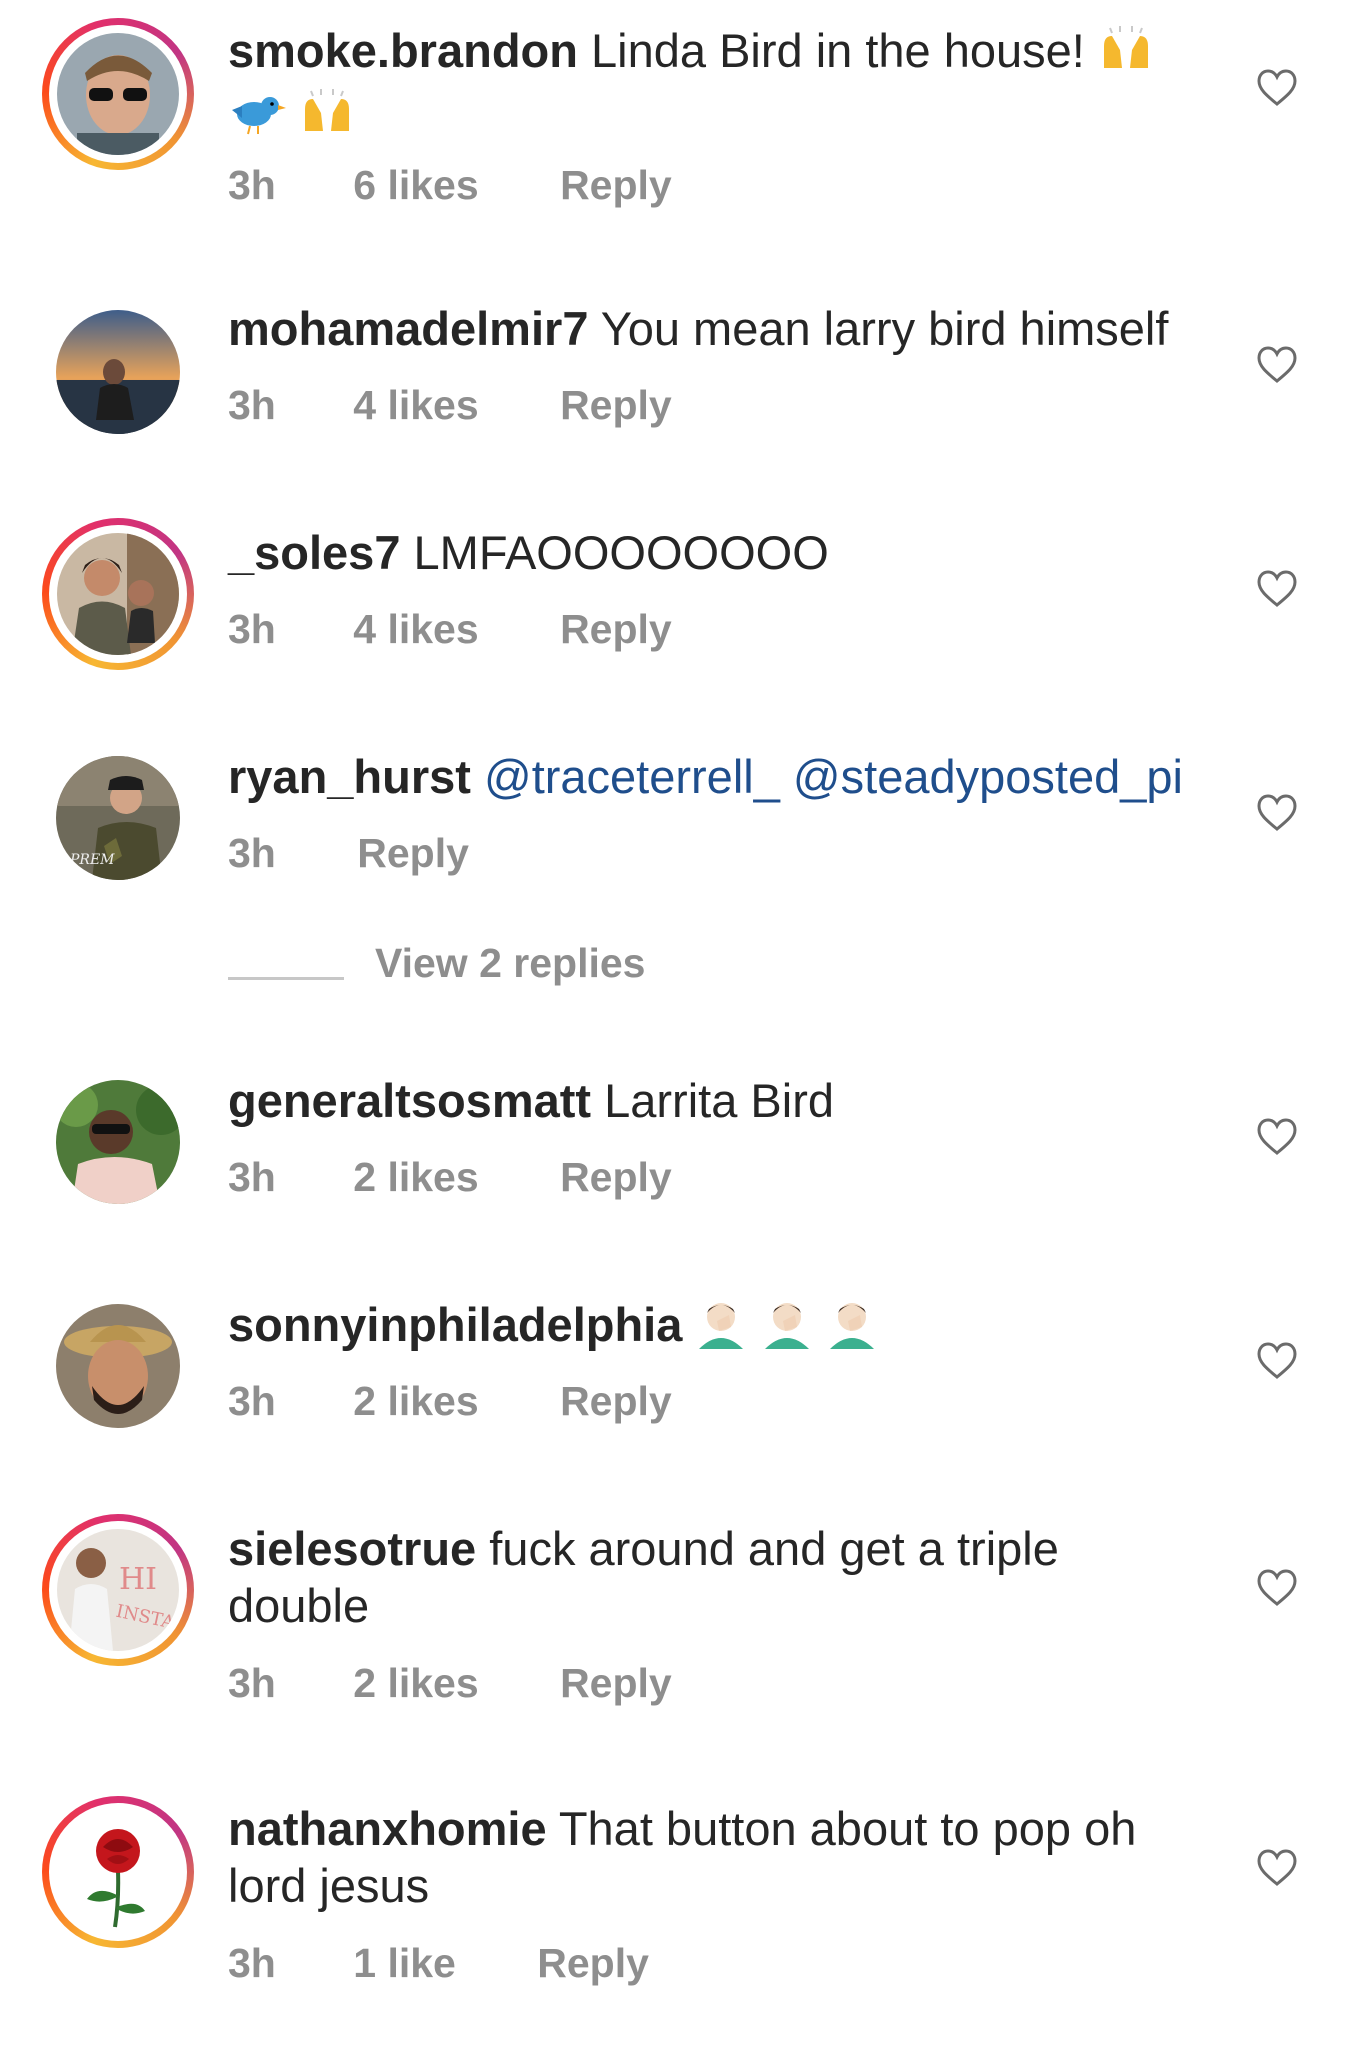  I want to click on comment-text: You mean larry bird himself, so click(884, 328).